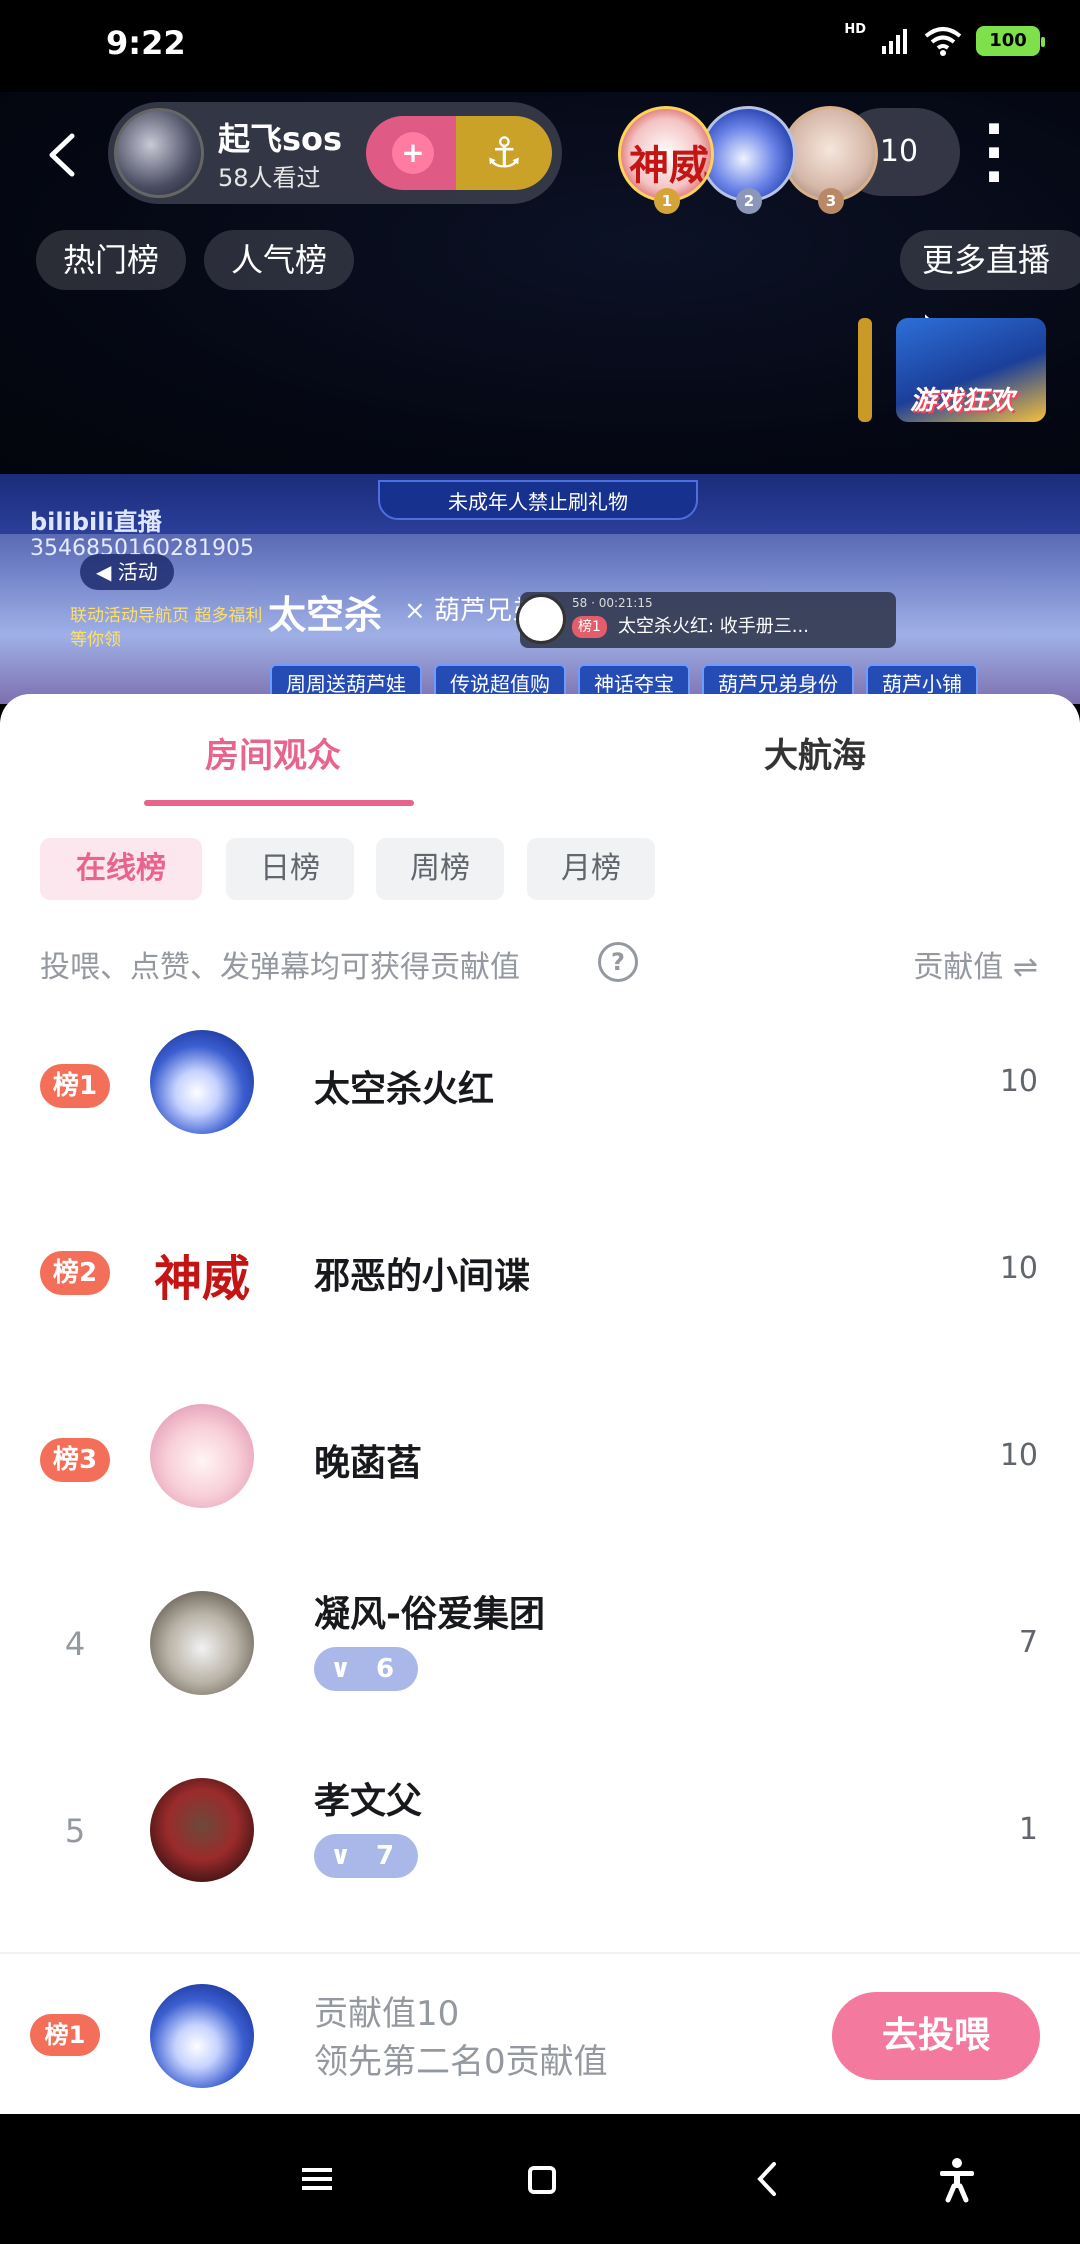 This screenshot has height=2244, width=1080. What do you see at coordinates (202, 2036) in the screenshot?
I see `my-avatar` at bounding box center [202, 2036].